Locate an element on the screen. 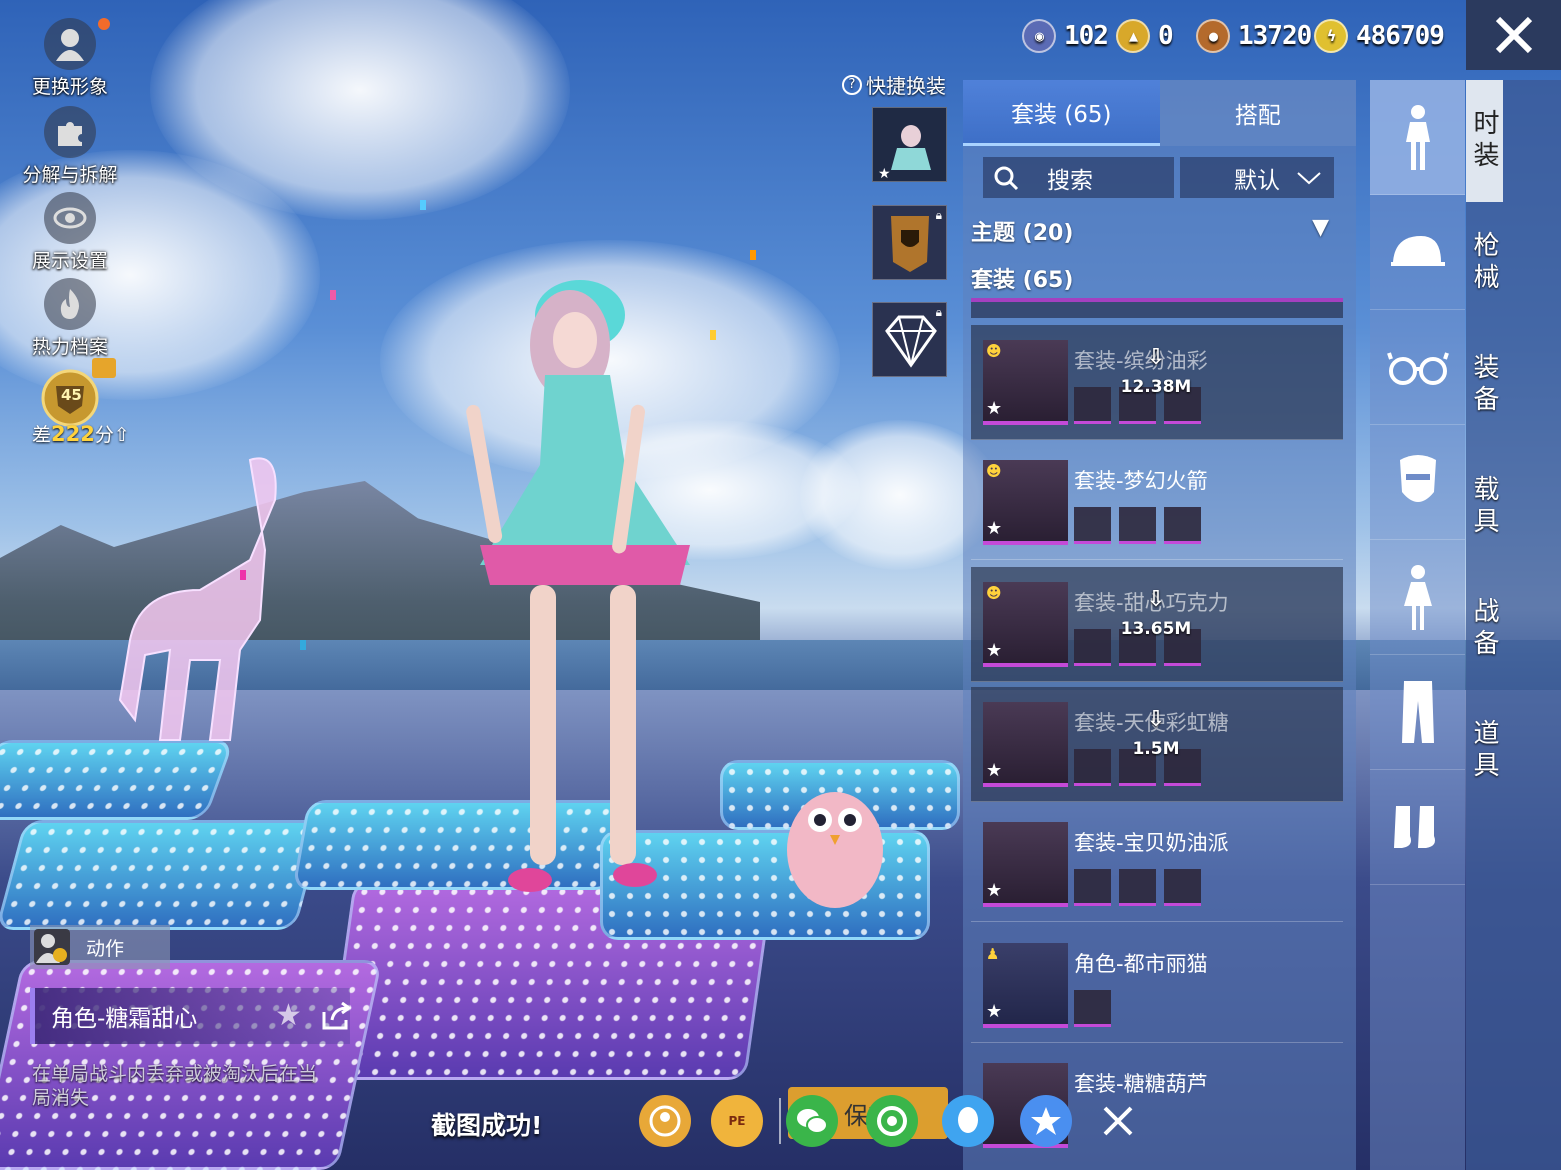  share-close-button is located at coordinates (1118, 1121).